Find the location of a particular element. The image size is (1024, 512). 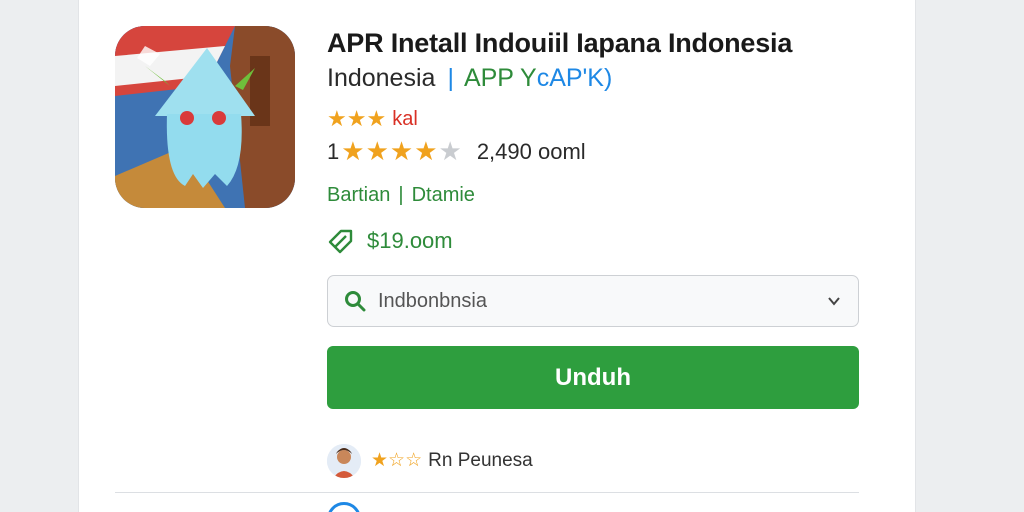

price-value: $19.oom is located at coordinates (410, 240).